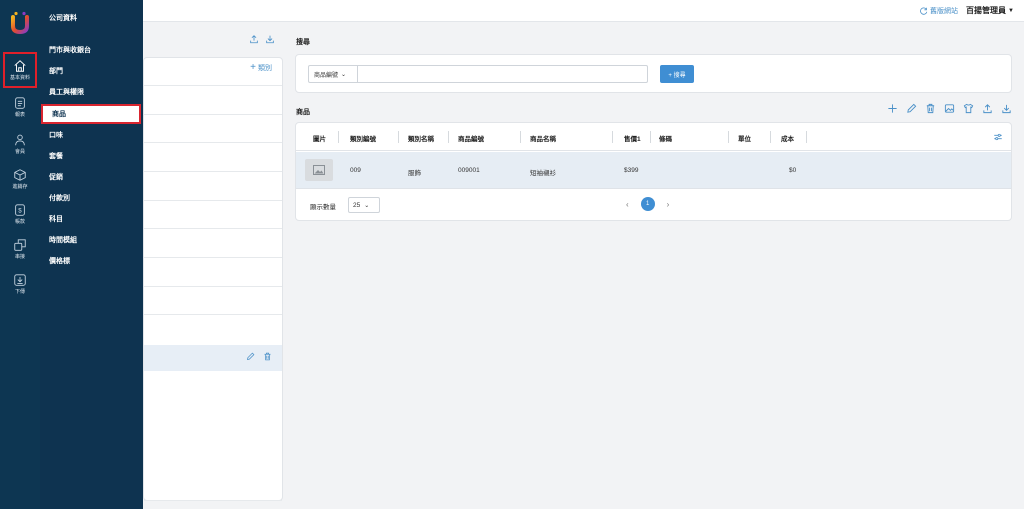 This screenshot has width=1024, height=509. I want to click on rail-item-integration: 串接, so click(20, 249).